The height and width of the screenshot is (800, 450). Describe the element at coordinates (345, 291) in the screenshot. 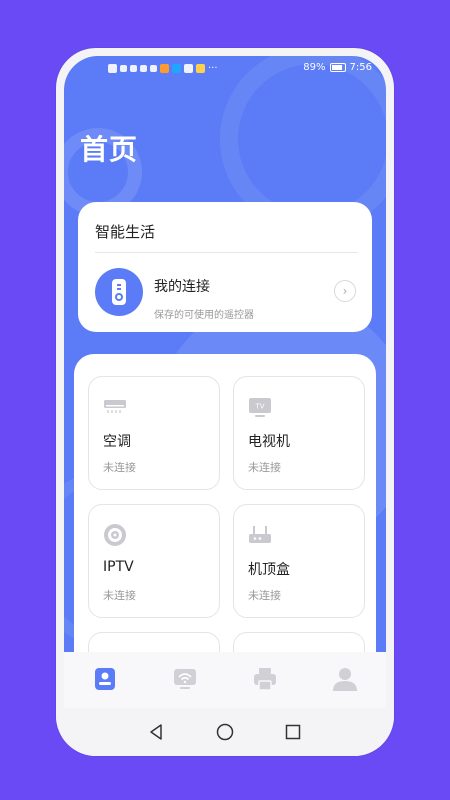

I see `chevron-right-icon: ›` at that location.